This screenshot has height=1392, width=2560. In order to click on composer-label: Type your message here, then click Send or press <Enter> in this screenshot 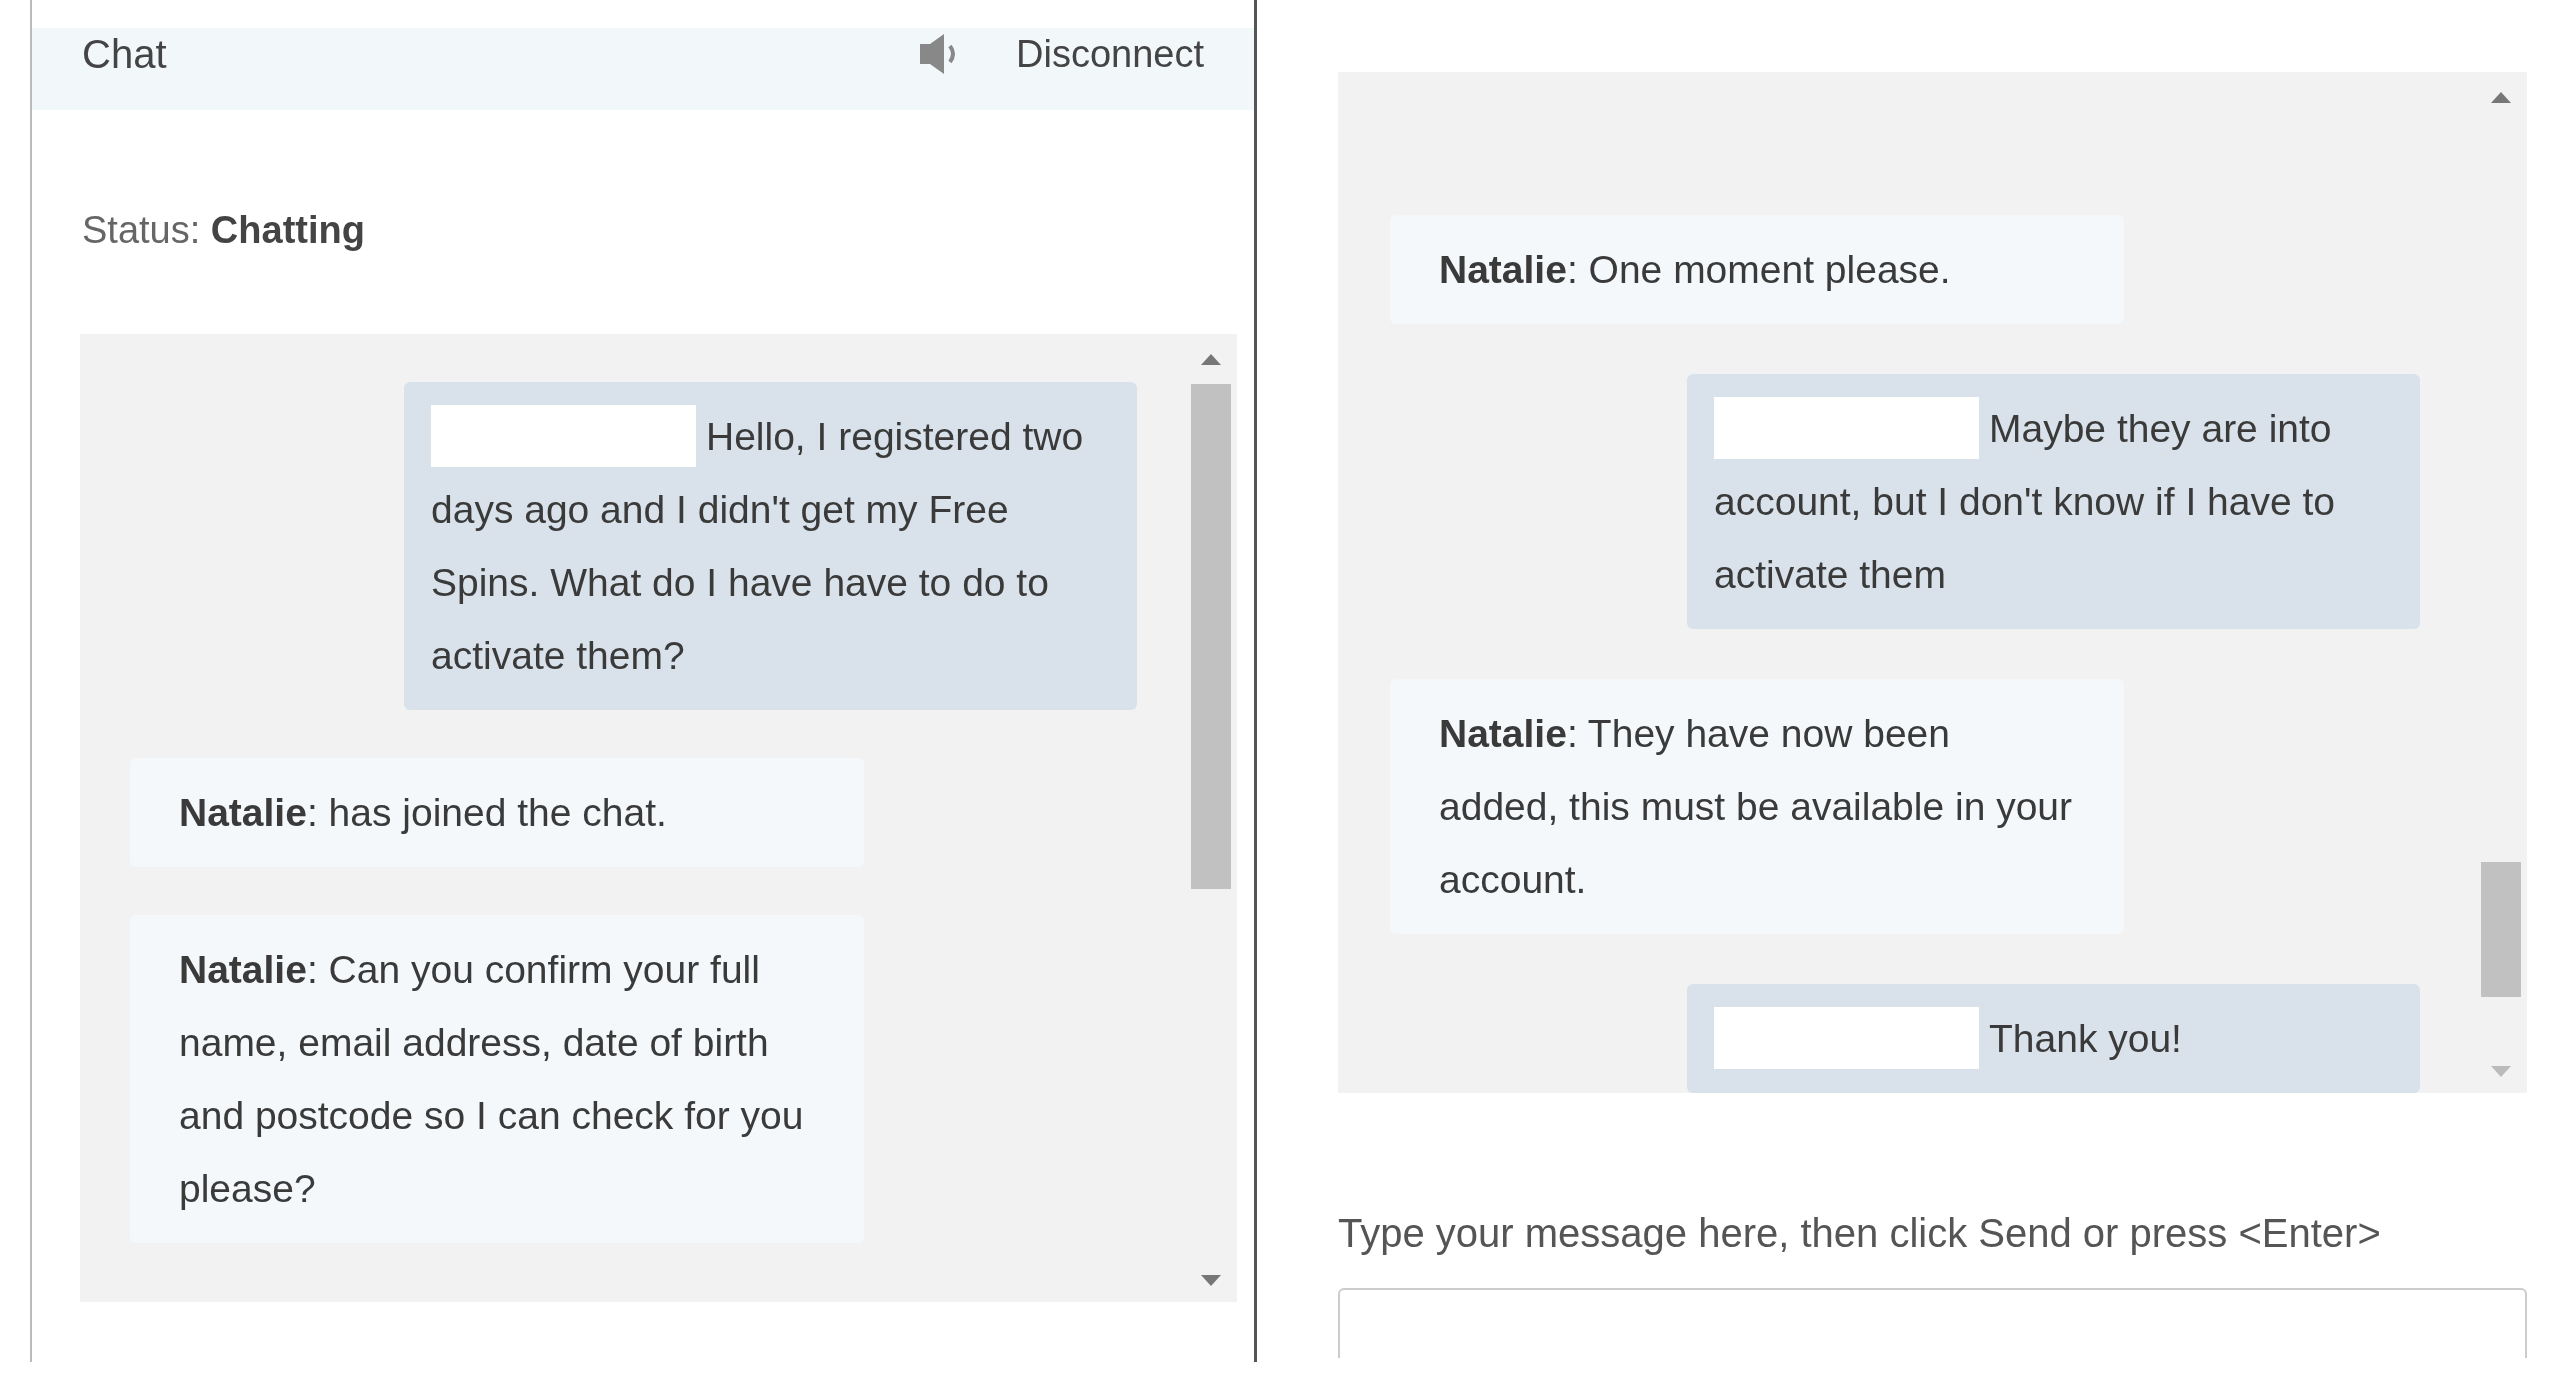, I will do `click(1860, 1233)`.